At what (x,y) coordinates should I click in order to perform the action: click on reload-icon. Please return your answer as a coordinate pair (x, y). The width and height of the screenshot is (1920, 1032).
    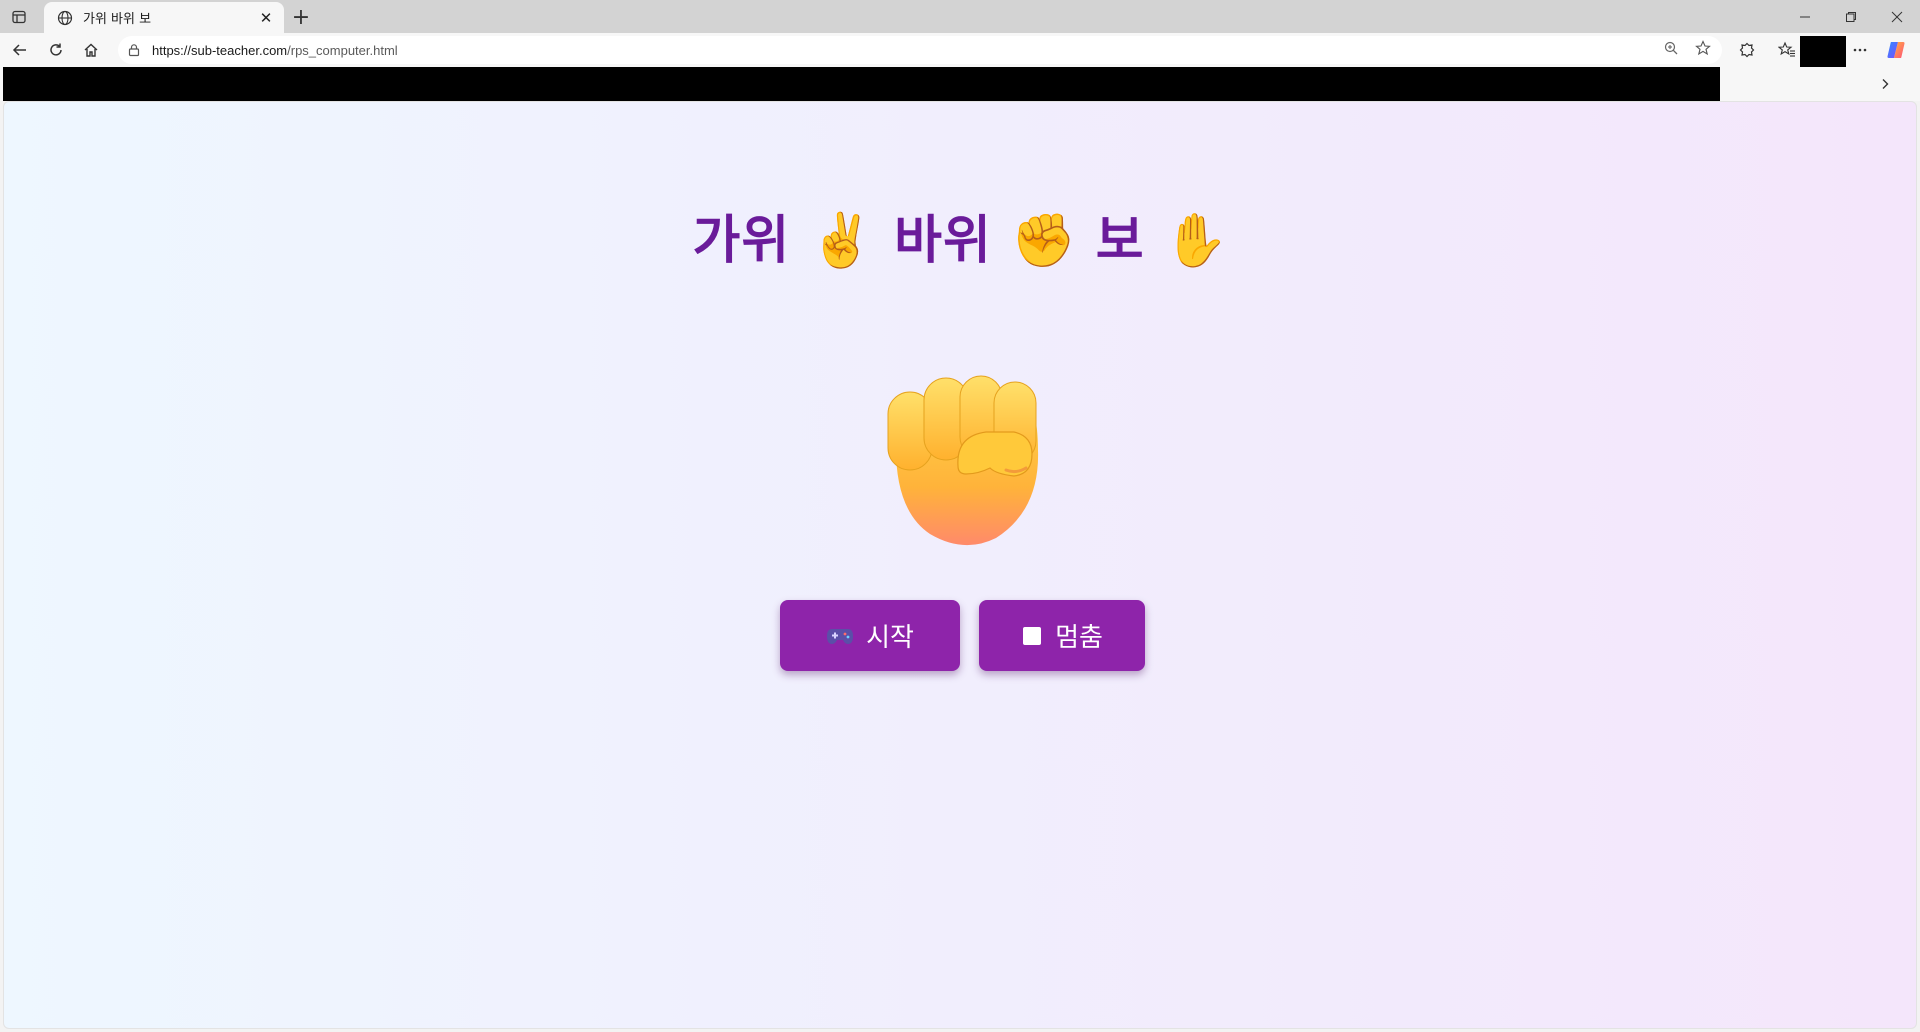
    Looking at the image, I should click on (56, 50).